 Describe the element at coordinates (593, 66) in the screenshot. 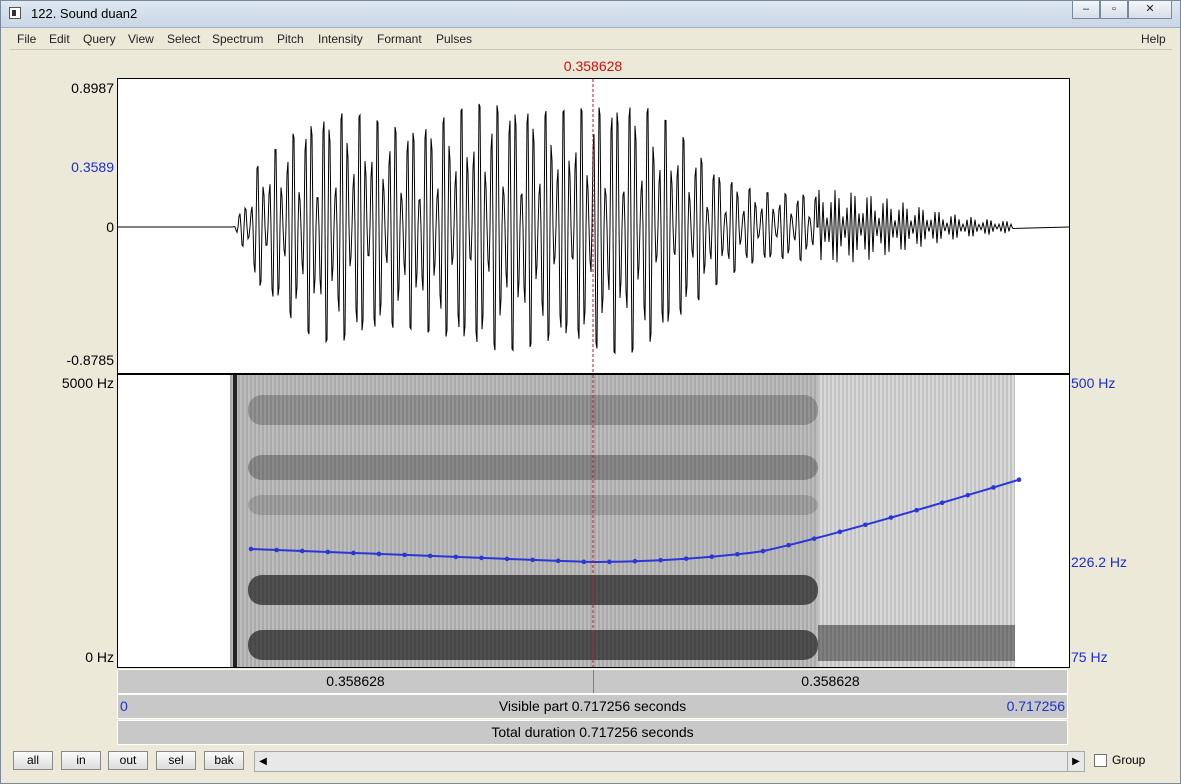

I see `cursor-time-label: 0.358628` at that location.